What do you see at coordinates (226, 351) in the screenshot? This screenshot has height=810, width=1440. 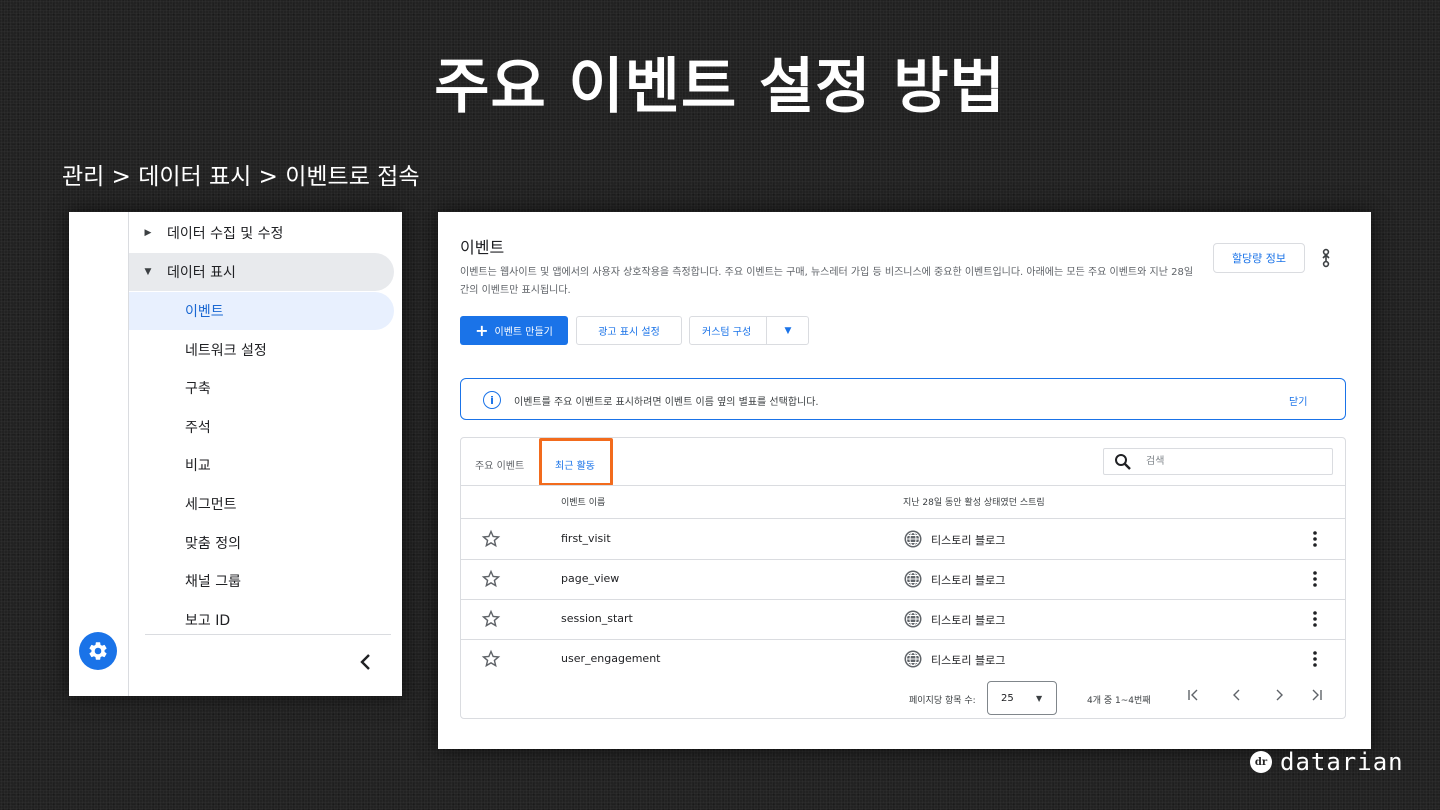 I see `nav-item-label: 네트워크 설정` at bounding box center [226, 351].